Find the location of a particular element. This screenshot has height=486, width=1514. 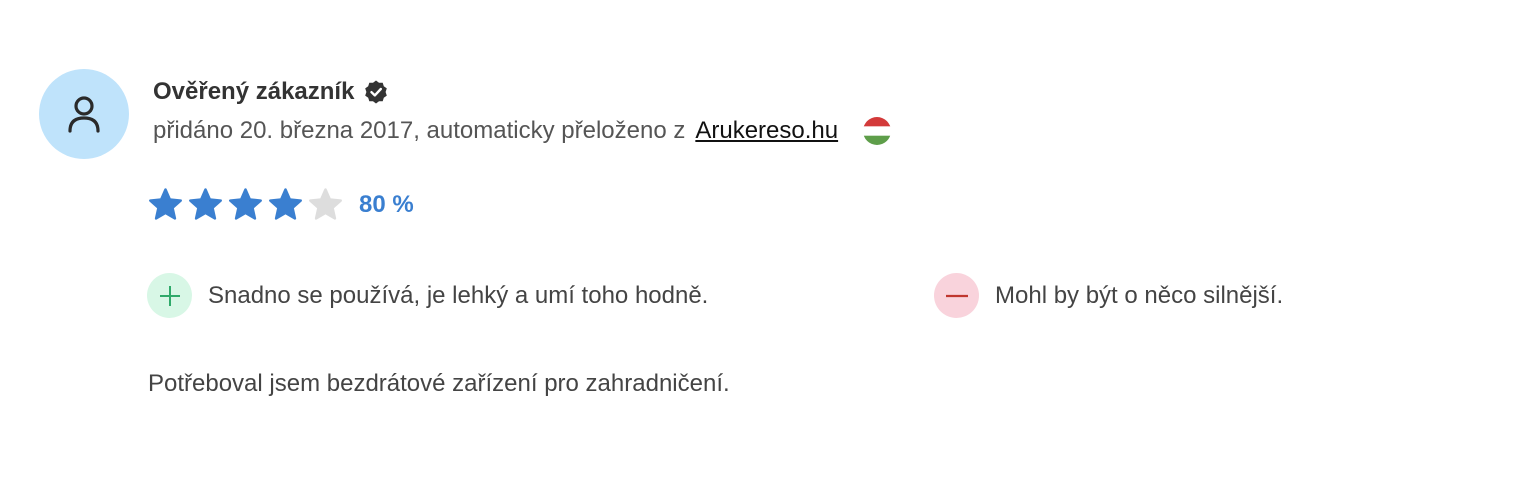

con-text: Mohl by být o něco silnější. is located at coordinates (1139, 295).